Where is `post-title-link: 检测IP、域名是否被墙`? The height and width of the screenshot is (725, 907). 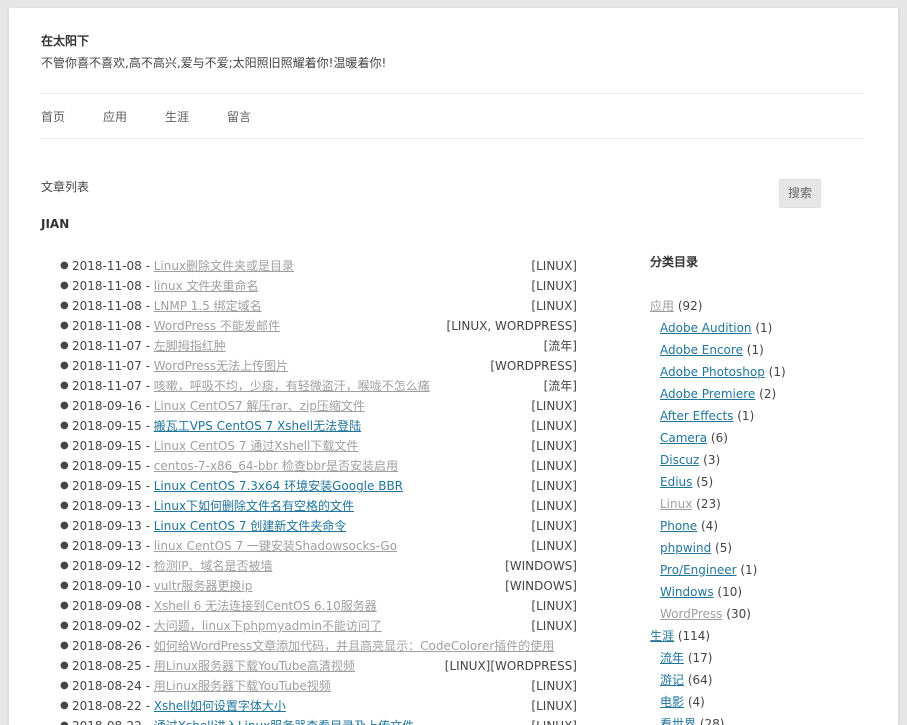
post-title-link: 检测IP、域名是否被墙 is located at coordinates (213, 566).